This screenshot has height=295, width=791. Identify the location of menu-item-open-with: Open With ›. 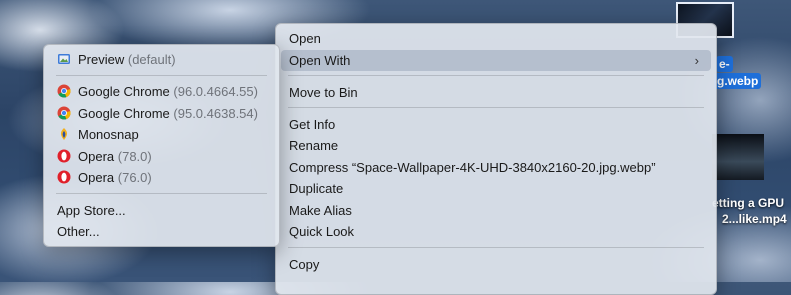
(496, 60).